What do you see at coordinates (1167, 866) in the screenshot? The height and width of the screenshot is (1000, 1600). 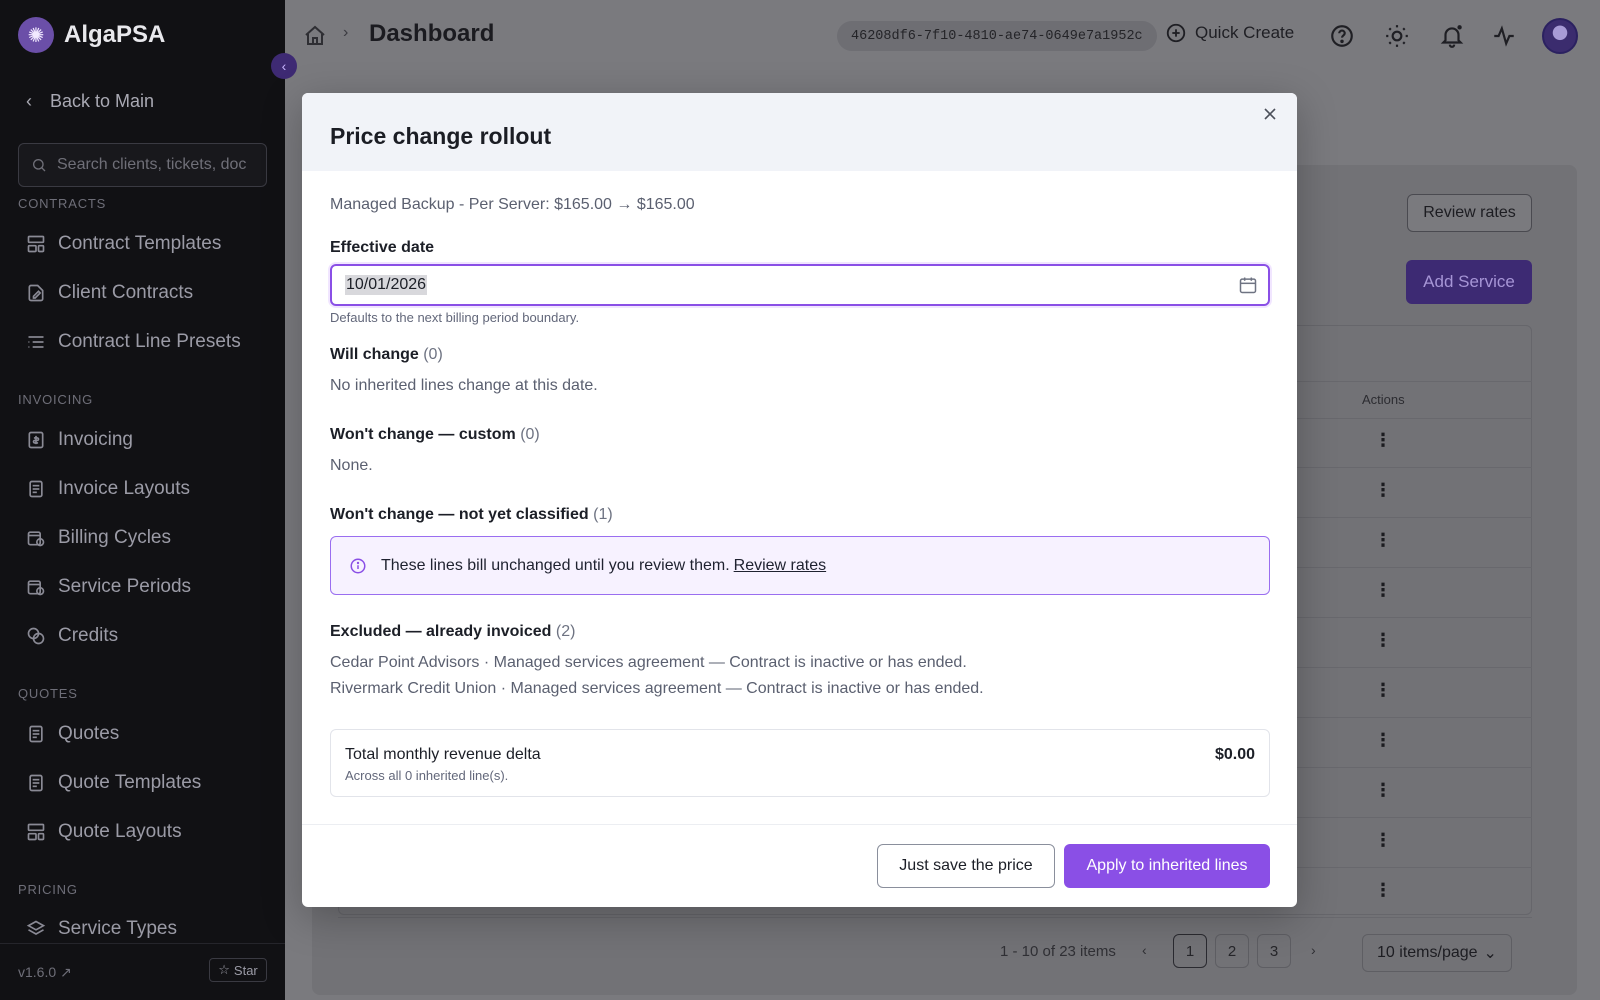 I see `apply-to-inherited-lines-button: Apply to inherited lines` at bounding box center [1167, 866].